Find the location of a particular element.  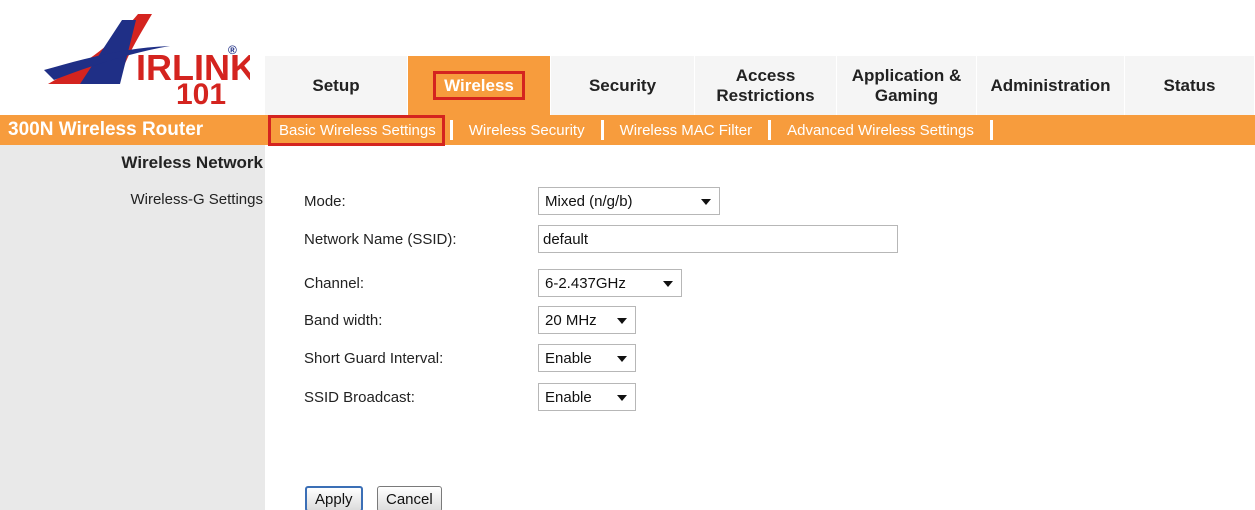

mode-label: Mode: is located at coordinates (325, 201).